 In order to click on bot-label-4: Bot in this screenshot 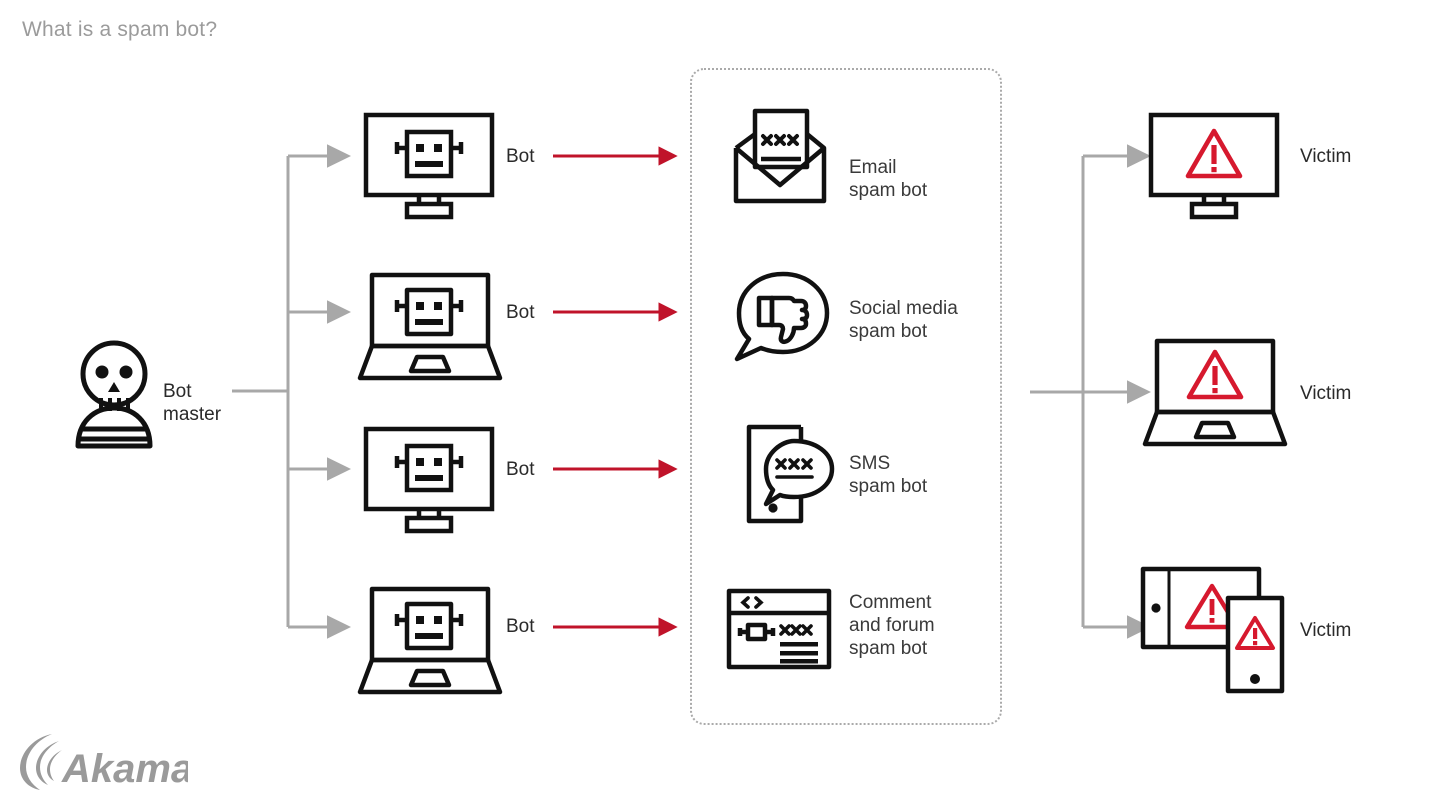, I will do `click(520, 626)`.